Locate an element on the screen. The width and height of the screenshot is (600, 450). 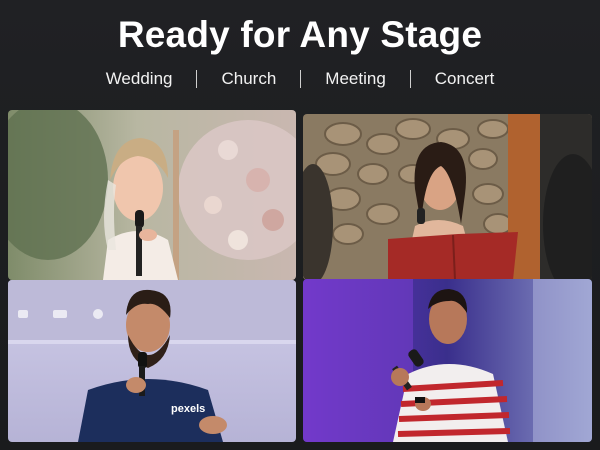
page-title: Ready for Any Stage is located at coordinates (300, 34).